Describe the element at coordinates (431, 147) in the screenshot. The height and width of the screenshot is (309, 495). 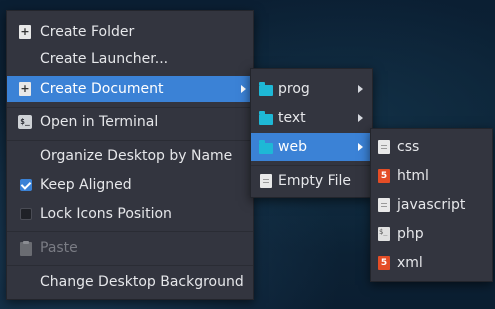
I see `template-item-css: css` at that location.